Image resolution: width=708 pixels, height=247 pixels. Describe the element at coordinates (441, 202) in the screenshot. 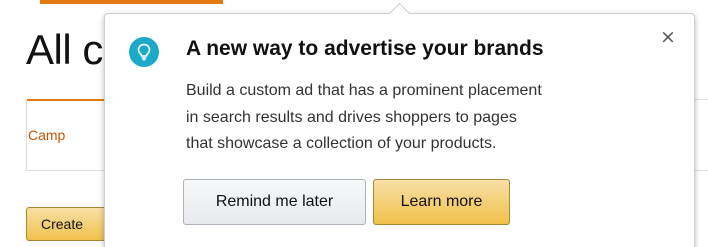

I see `learn-more-button: Learn more` at that location.